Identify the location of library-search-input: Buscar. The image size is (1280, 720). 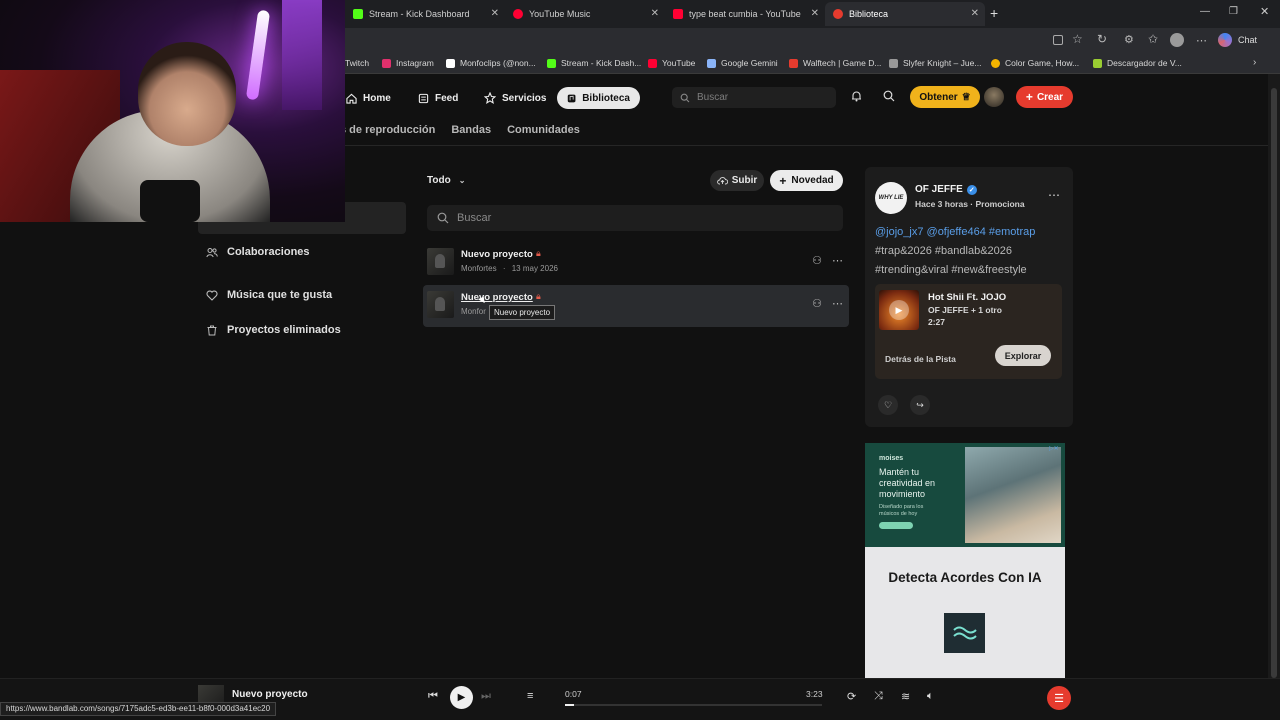
(635, 218).